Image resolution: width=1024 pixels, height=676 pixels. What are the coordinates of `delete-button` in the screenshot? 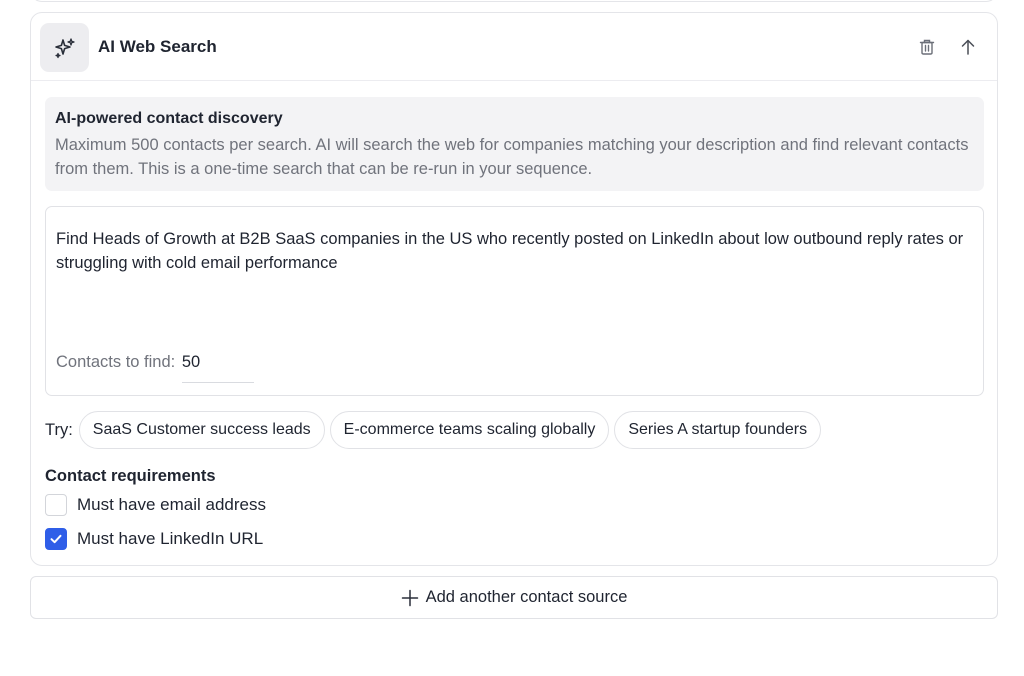 It's located at (927, 47).